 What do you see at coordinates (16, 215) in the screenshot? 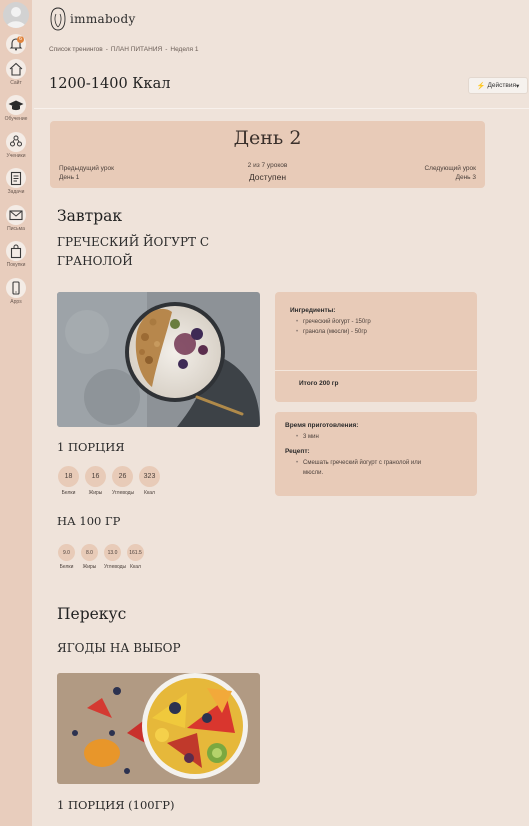
I see `envelope-icon` at bounding box center [16, 215].